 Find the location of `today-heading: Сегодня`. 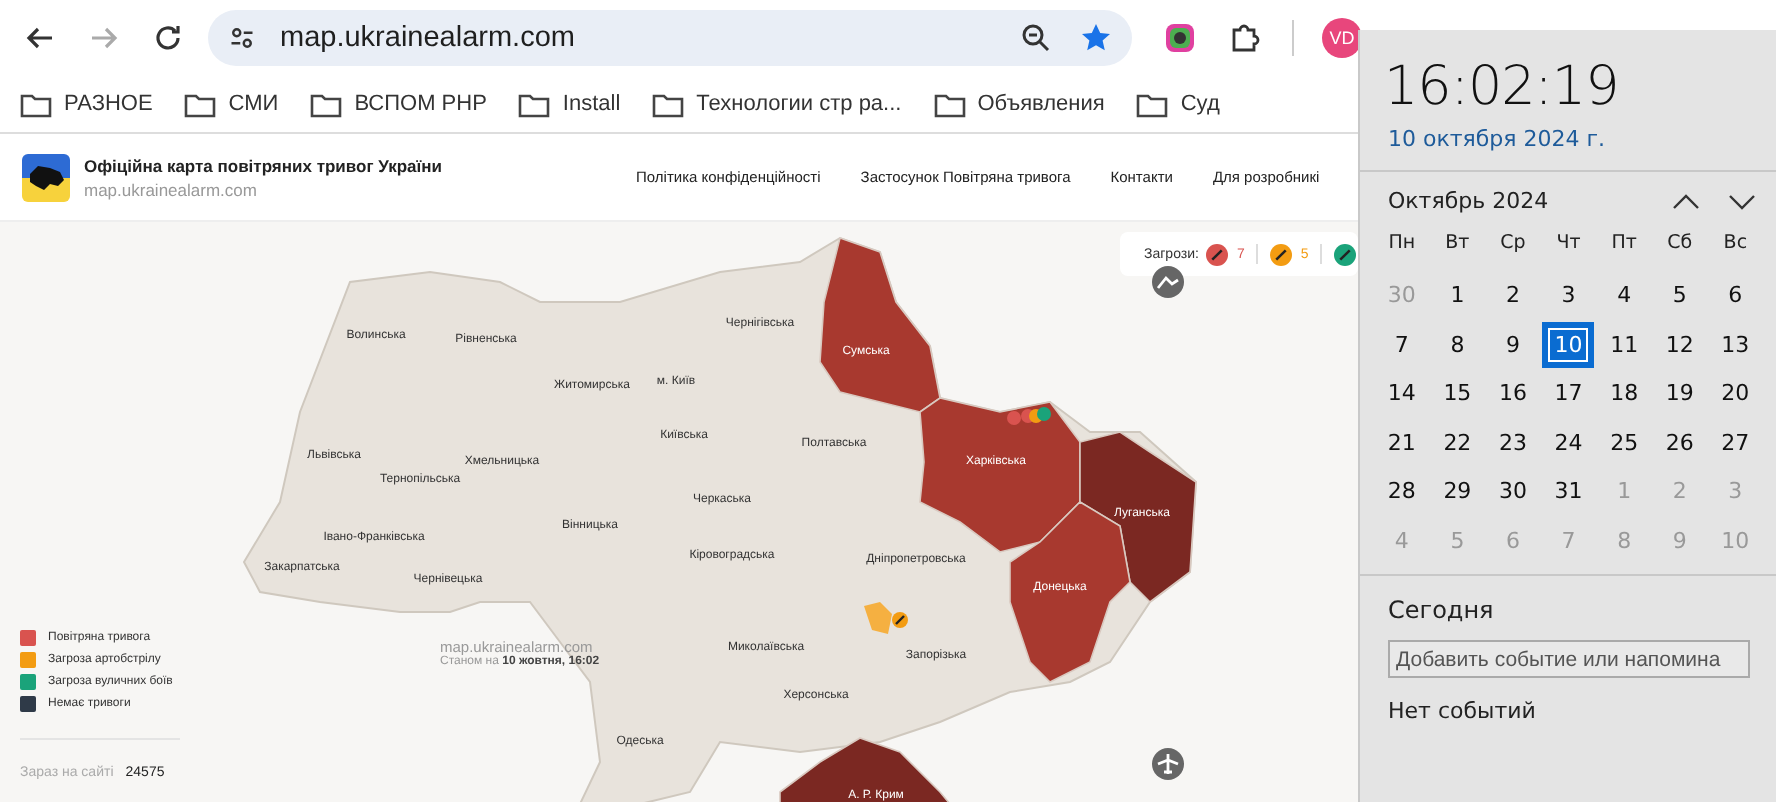

today-heading: Сегодня is located at coordinates (1441, 610).